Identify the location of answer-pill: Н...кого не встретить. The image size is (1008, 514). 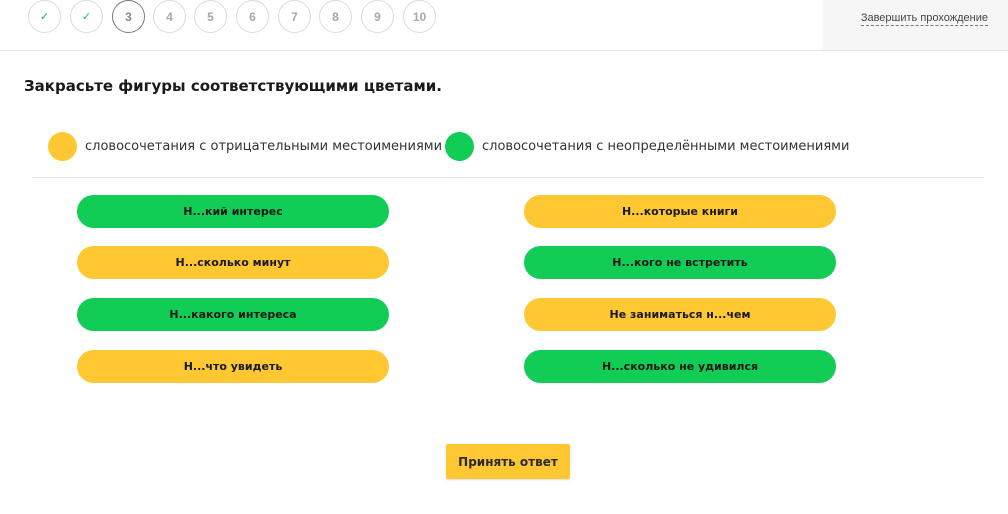
(680, 262).